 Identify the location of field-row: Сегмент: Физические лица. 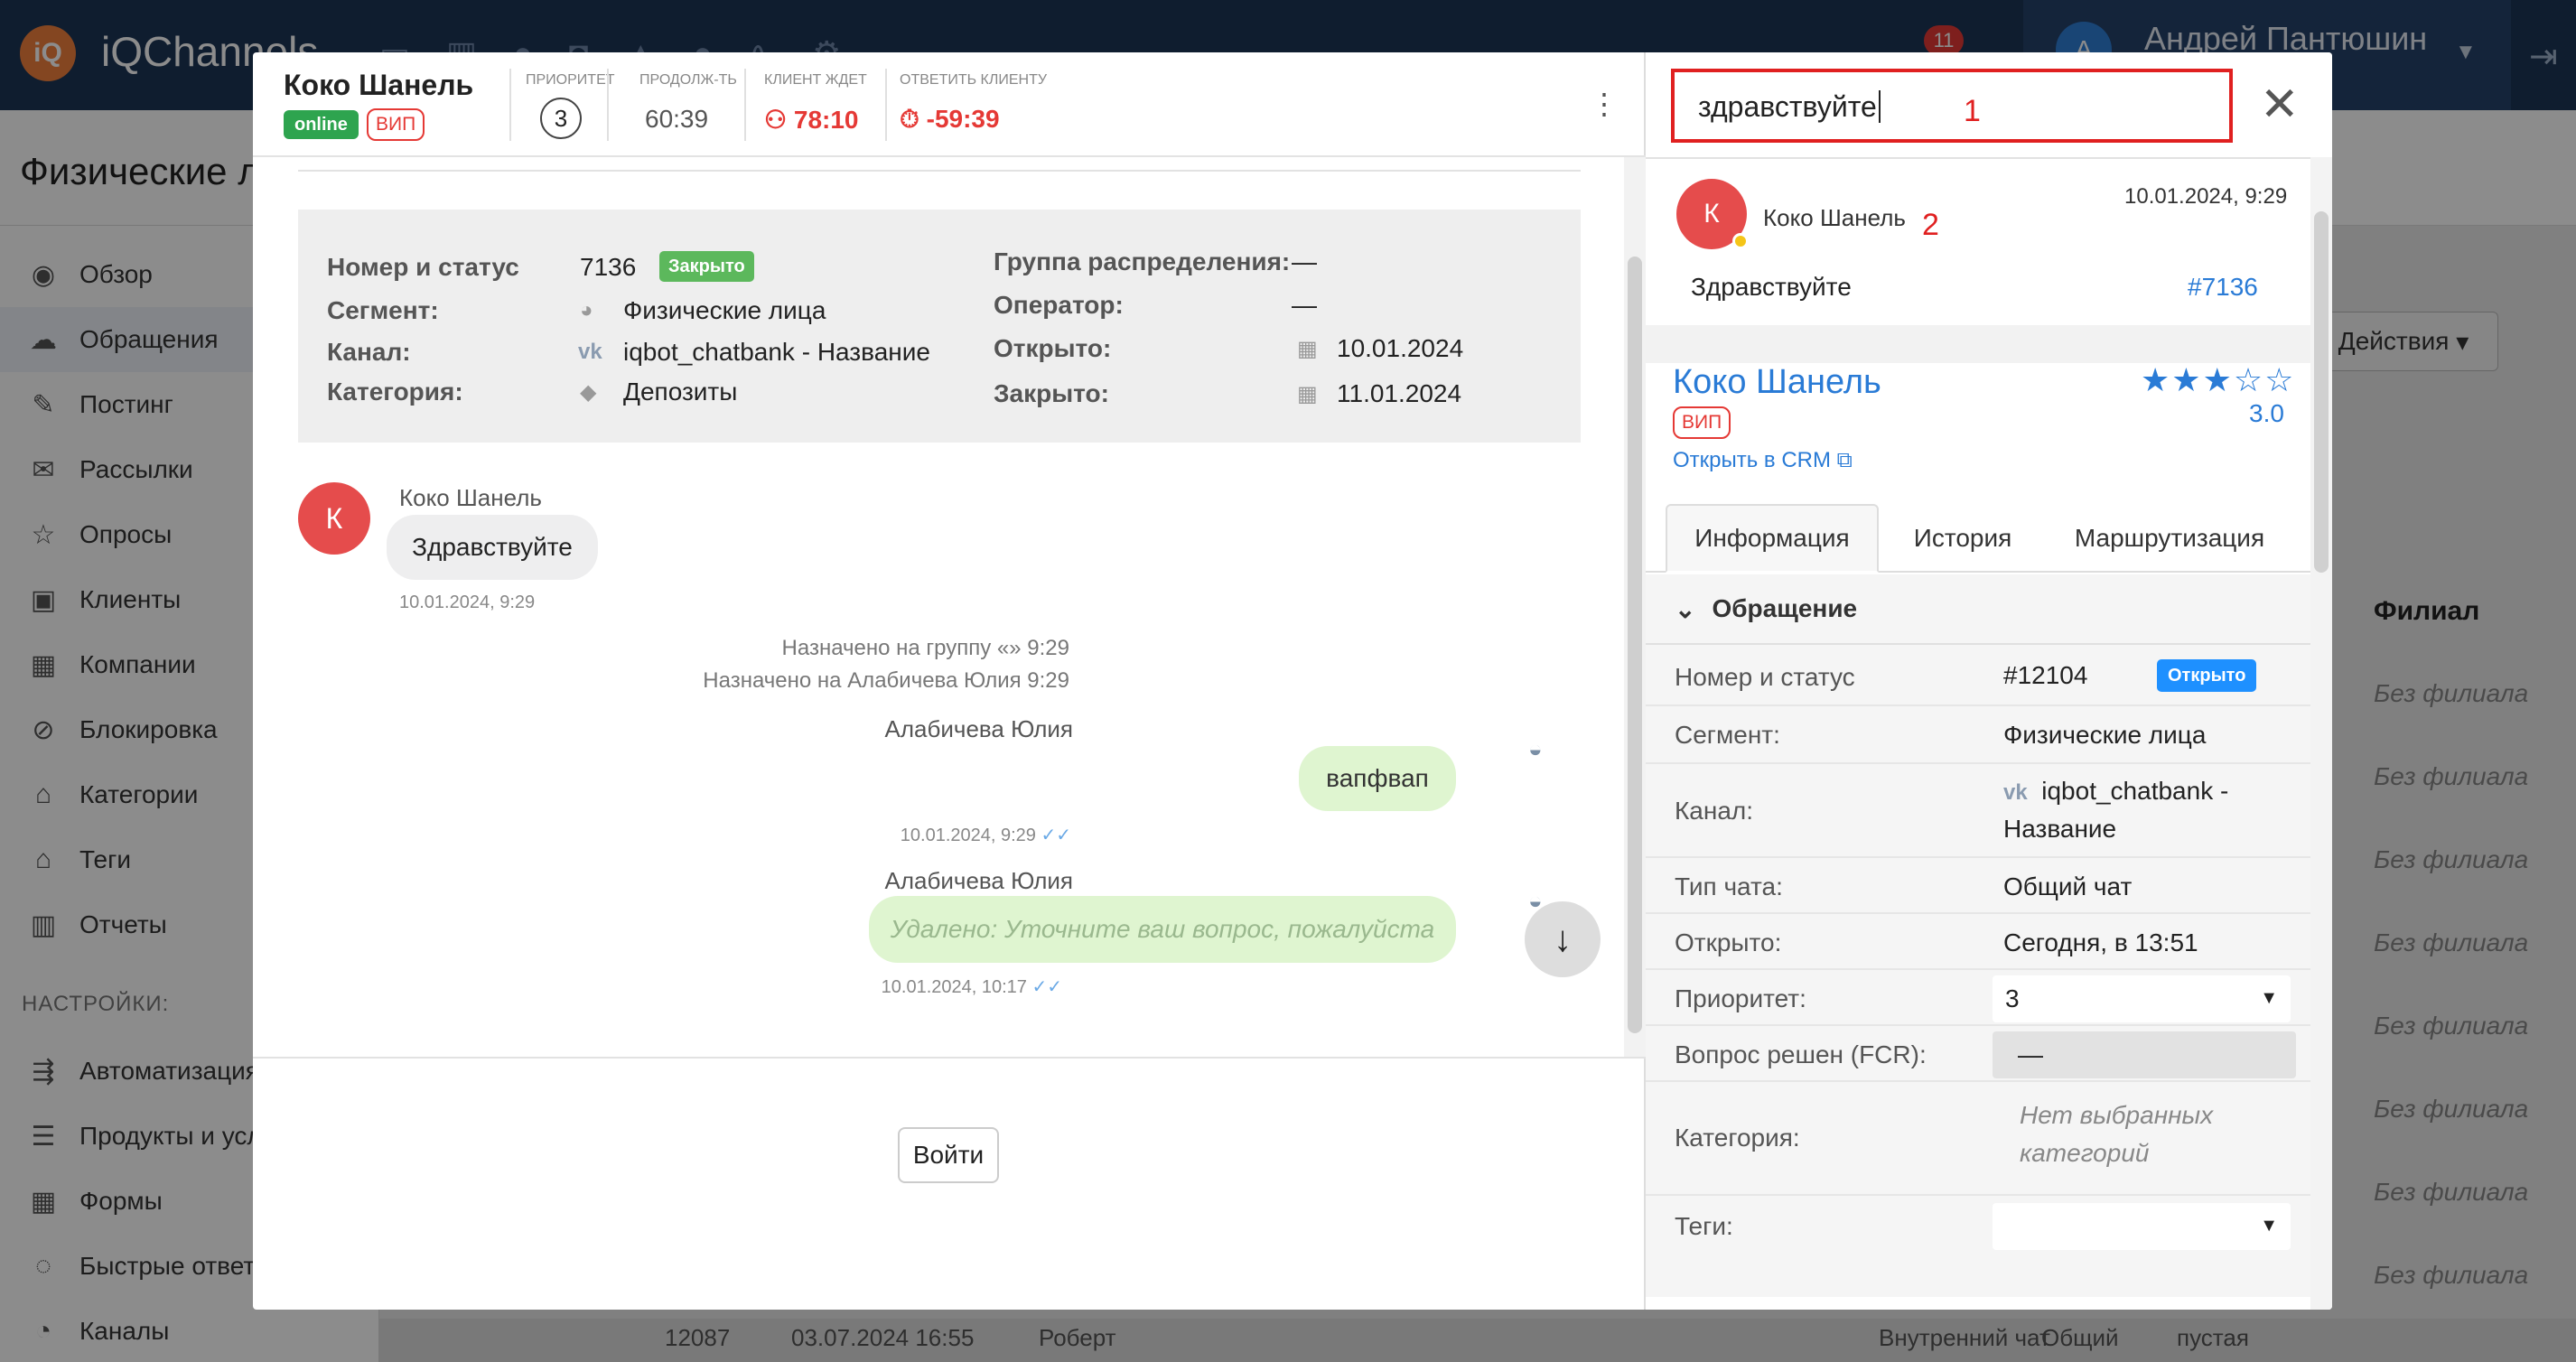
(1978, 735).